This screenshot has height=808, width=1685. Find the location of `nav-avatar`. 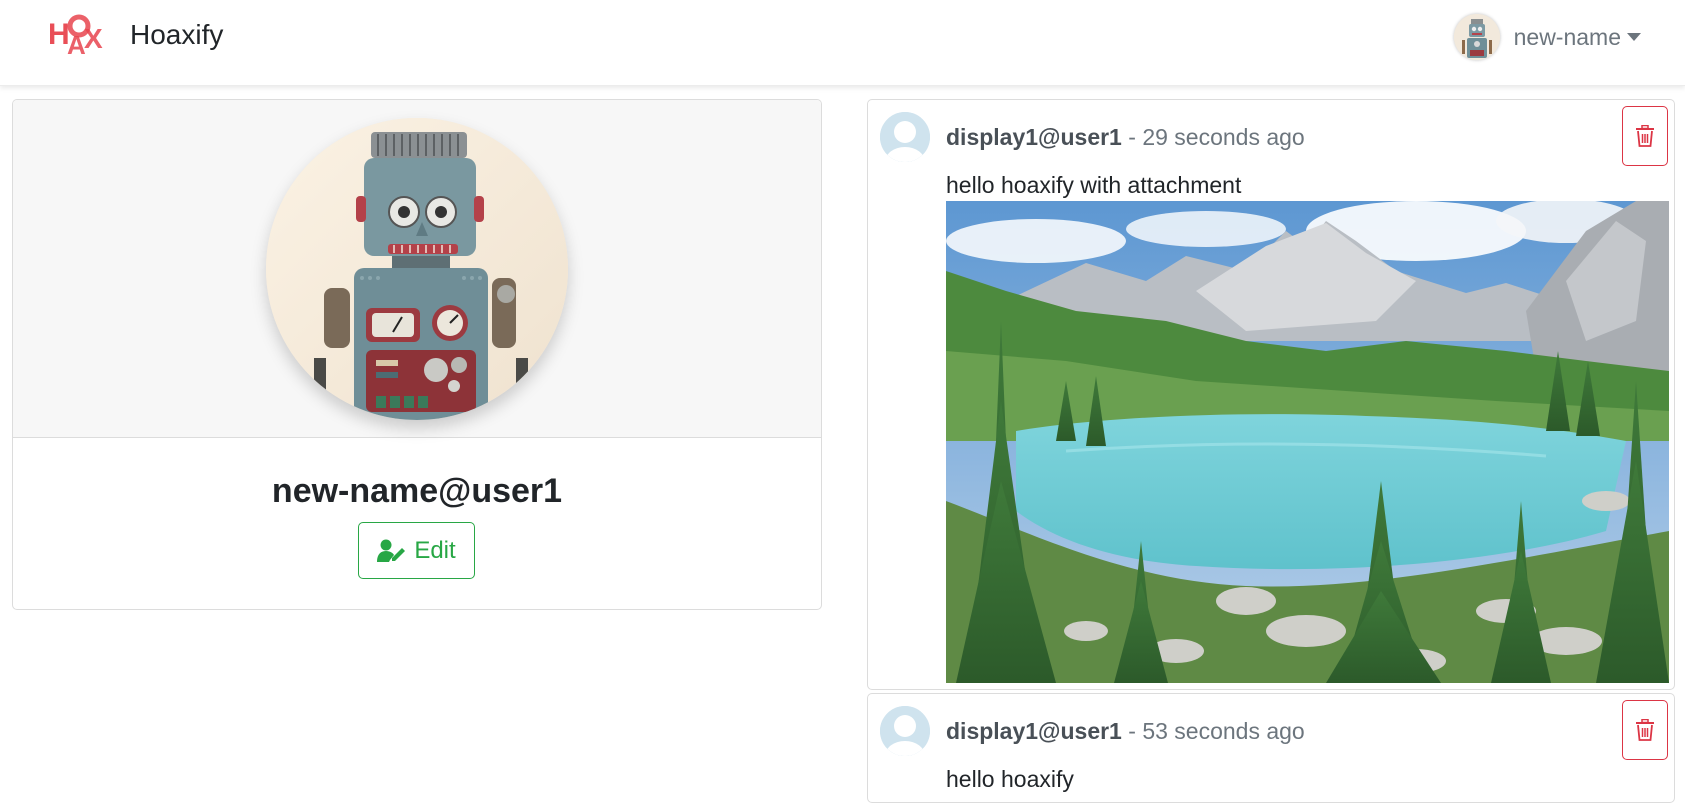

nav-avatar is located at coordinates (1476, 37).